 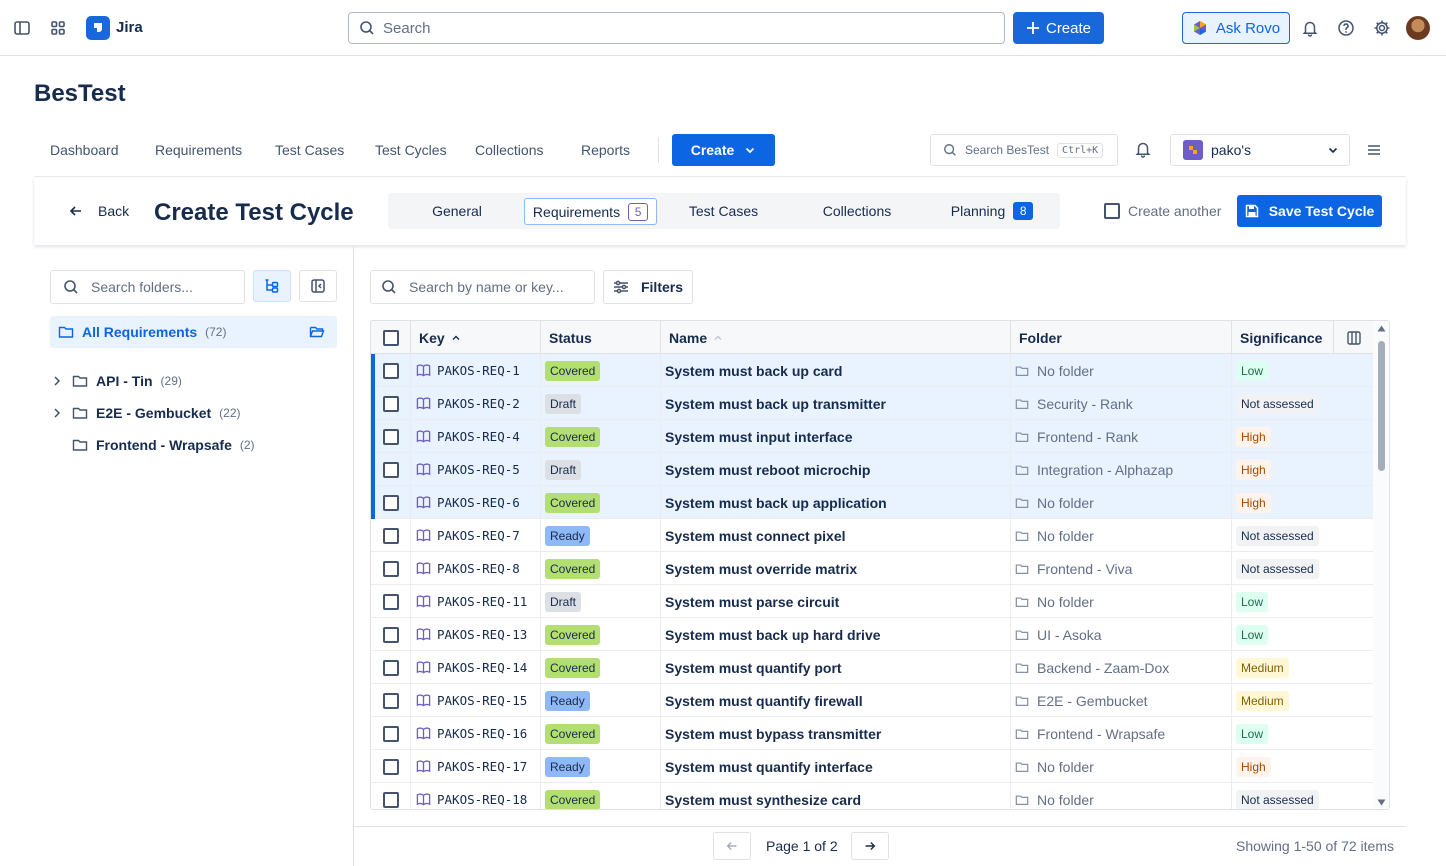 I want to click on name-cell: System must quantify firewall, so click(x=836, y=700).